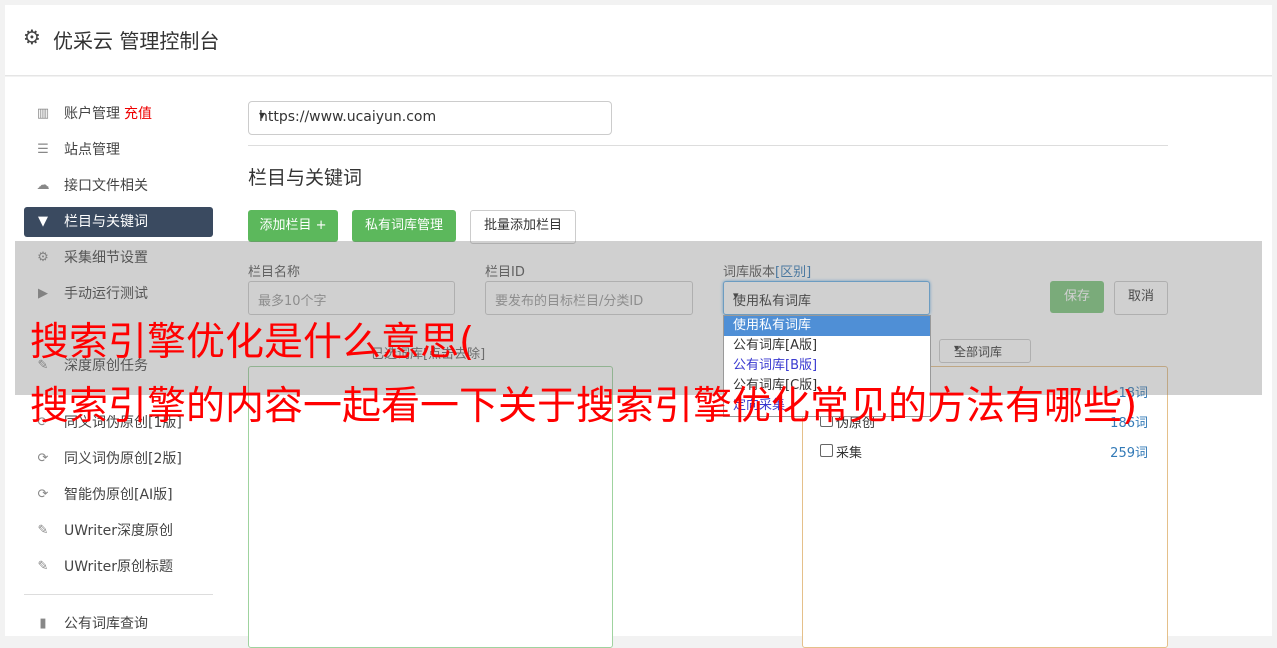  I want to click on sidebar-item-label: 公有词库查询, so click(106, 624).